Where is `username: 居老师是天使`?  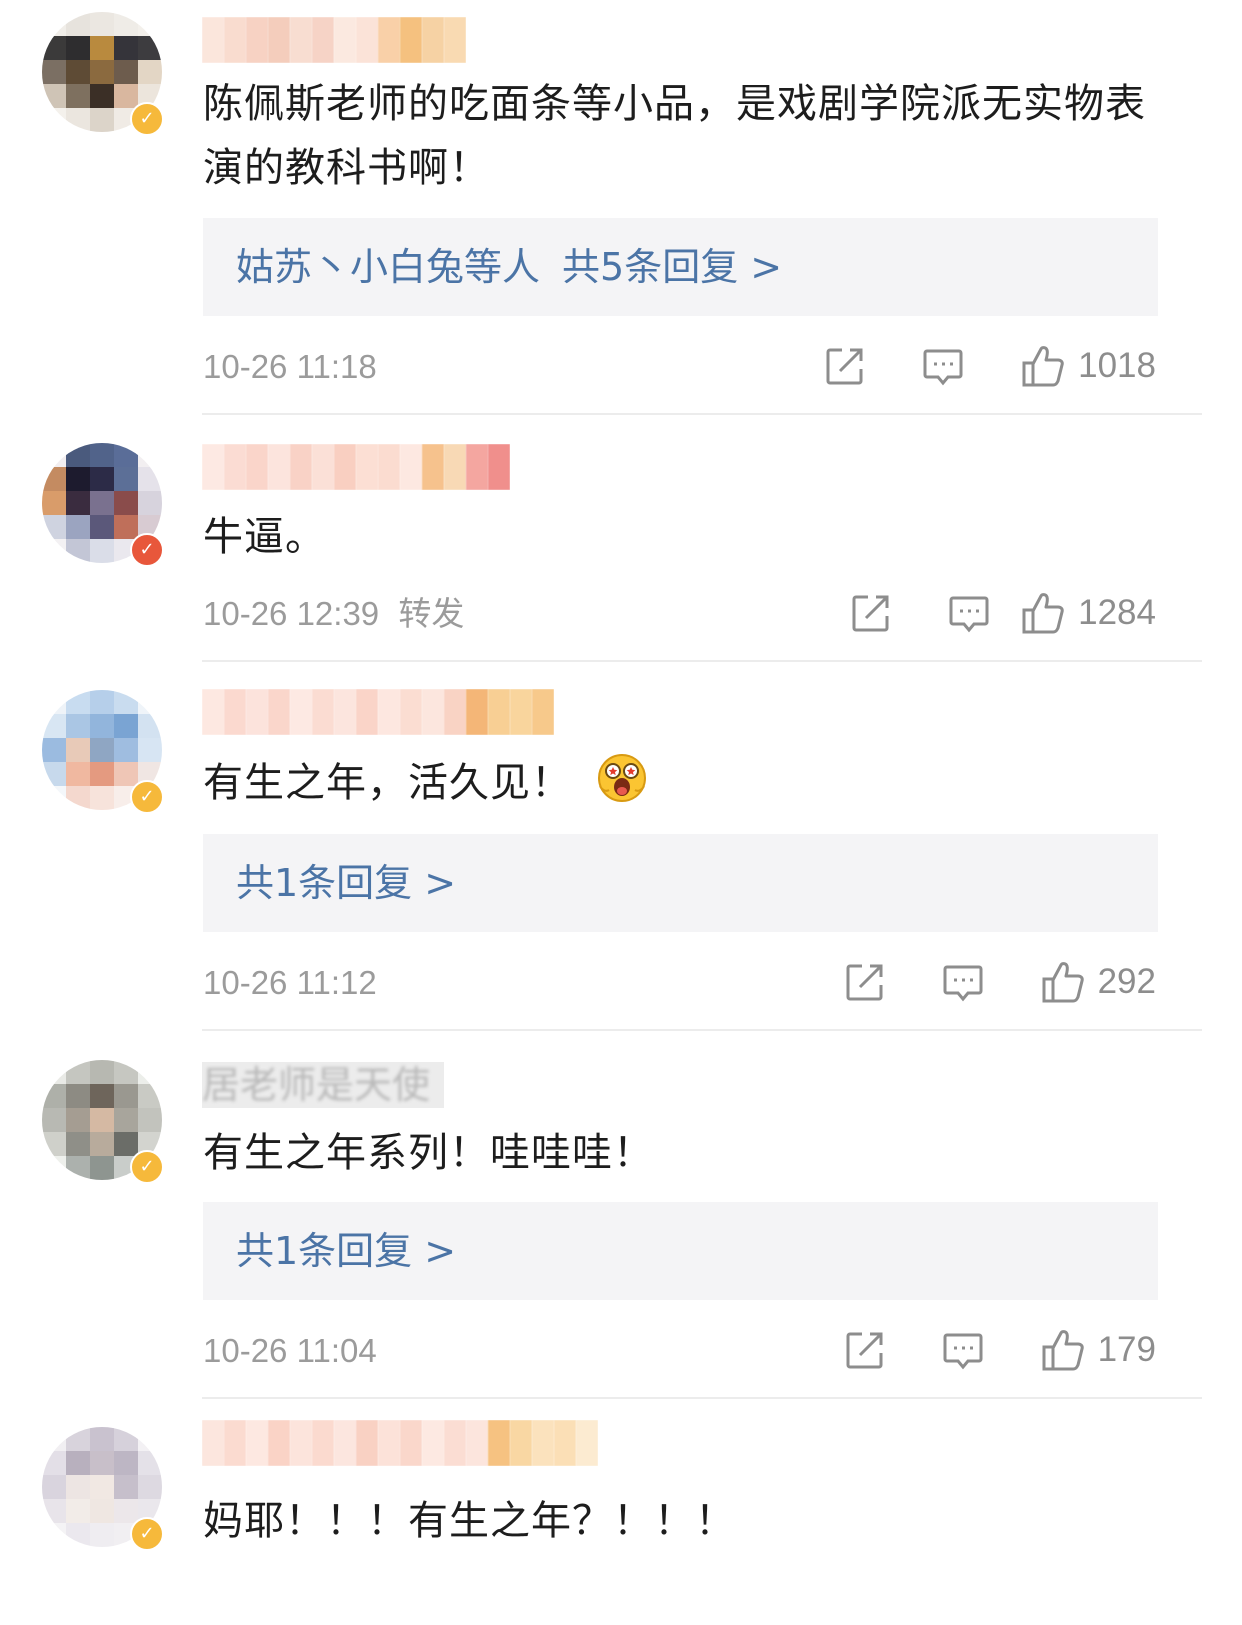 username: 居老师是天使 is located at coordinates (323, 1085).